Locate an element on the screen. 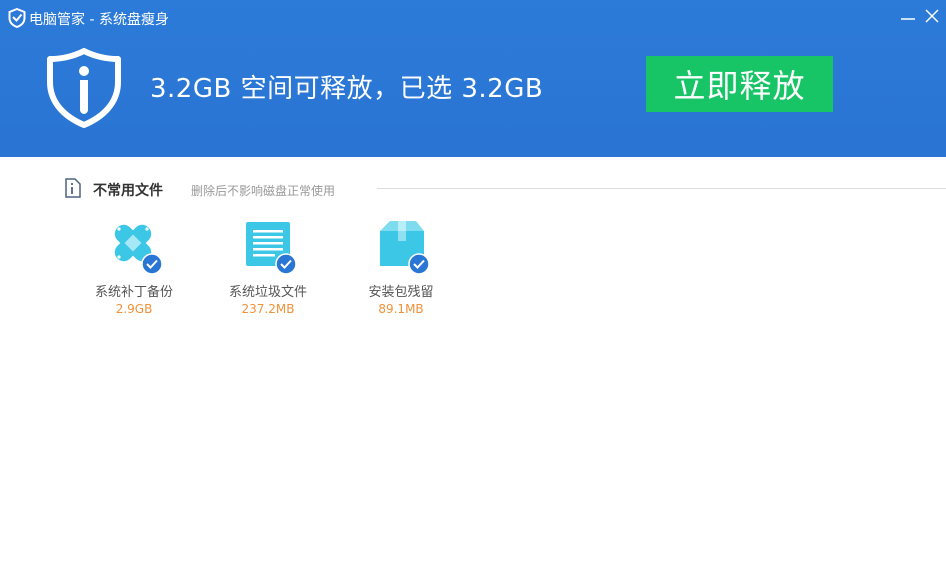  item-system-junk: 系统垃圾文件 237.2MB is located at coordinates (268, 272).